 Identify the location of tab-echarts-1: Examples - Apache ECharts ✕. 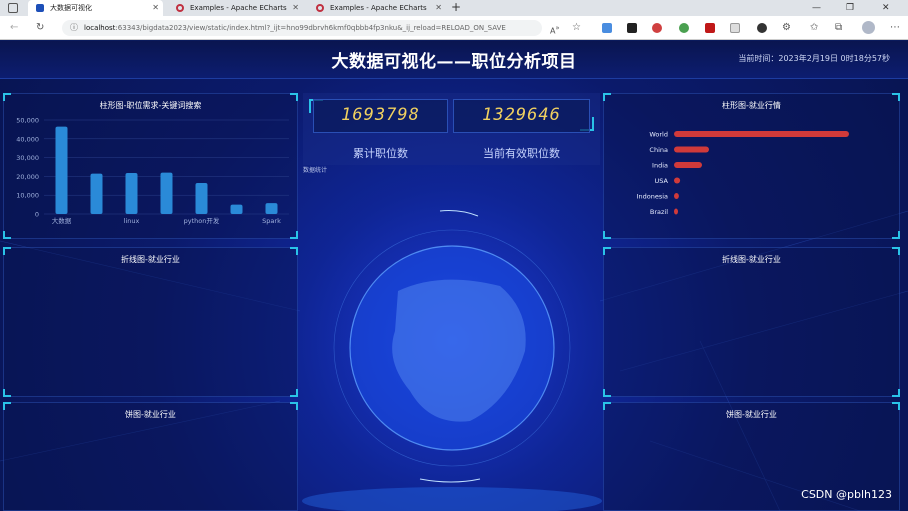
(235, 8).